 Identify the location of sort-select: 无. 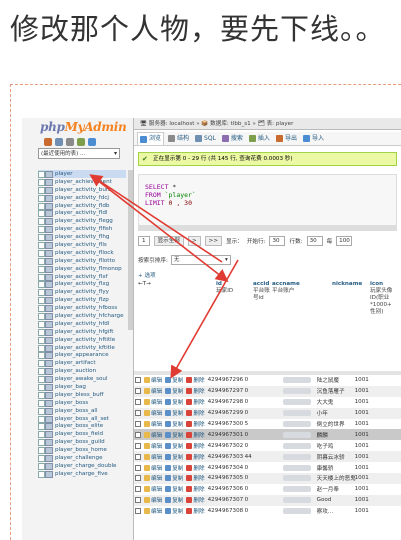
(200, 260).